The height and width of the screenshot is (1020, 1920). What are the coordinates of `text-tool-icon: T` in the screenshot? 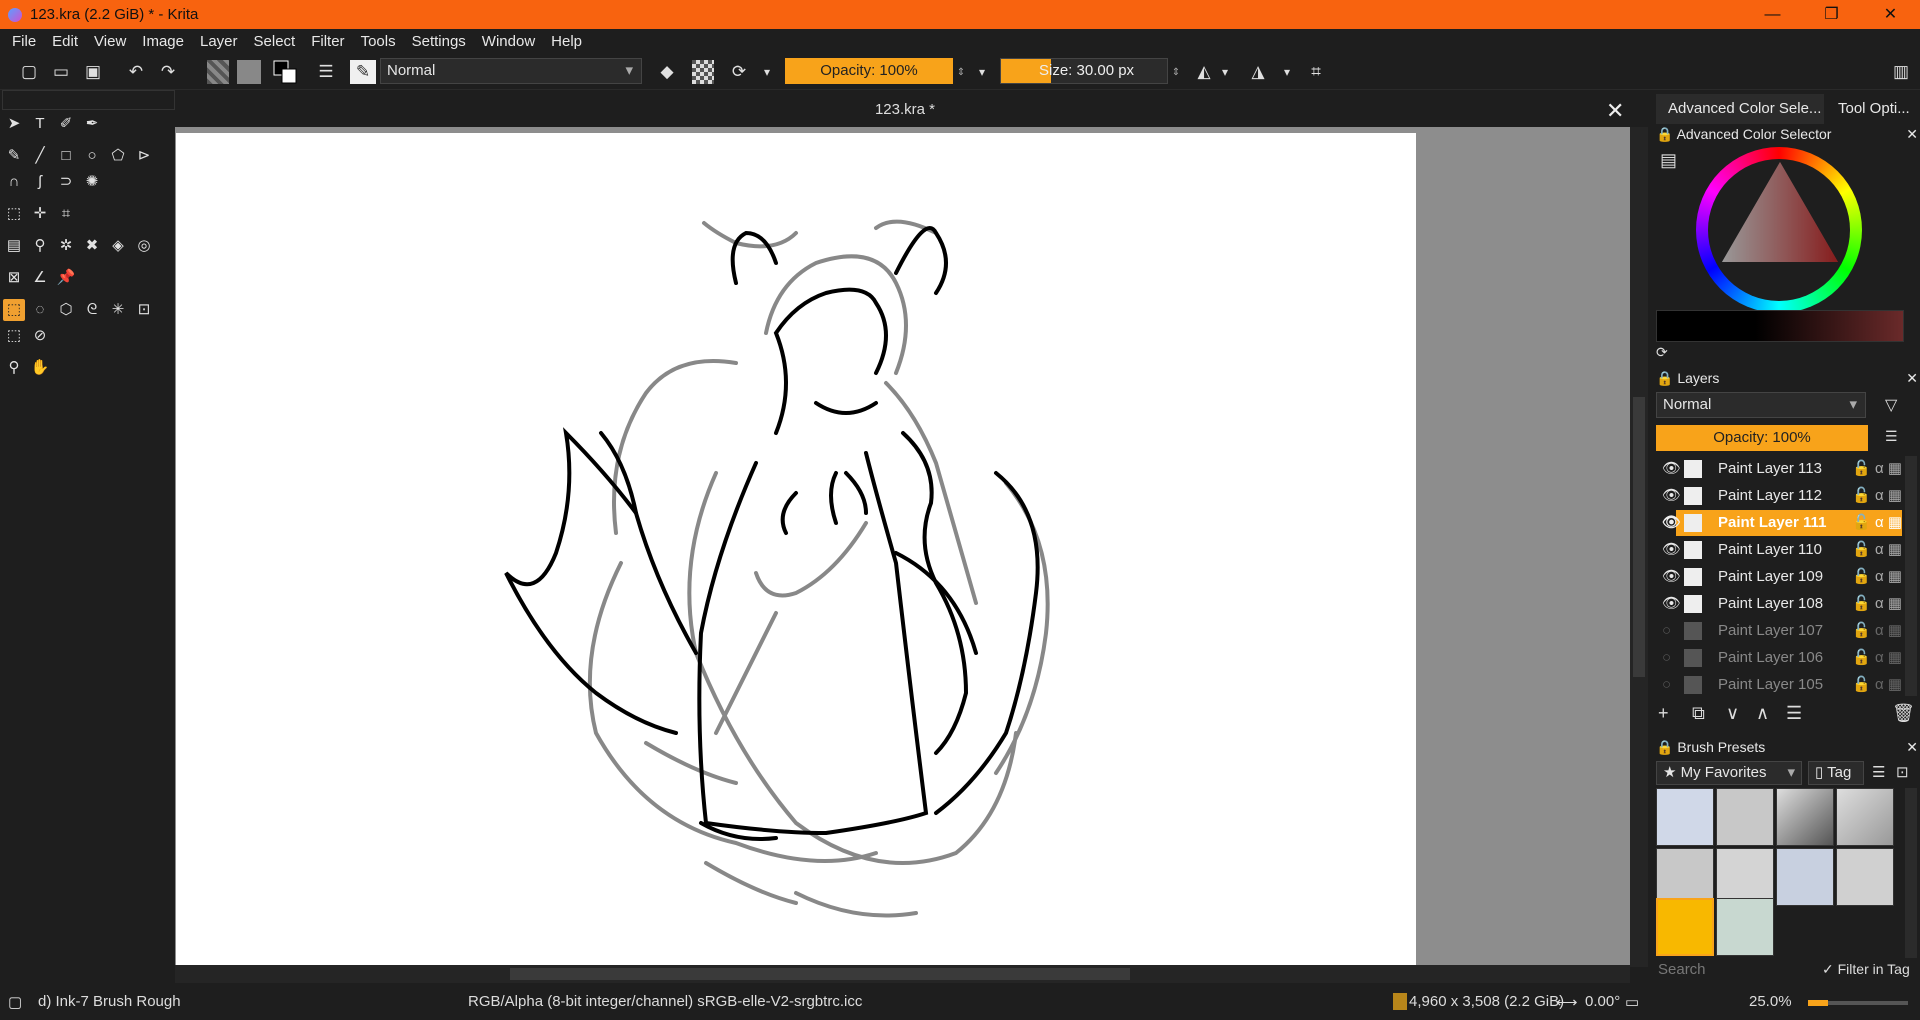 It's located at (40, 124).